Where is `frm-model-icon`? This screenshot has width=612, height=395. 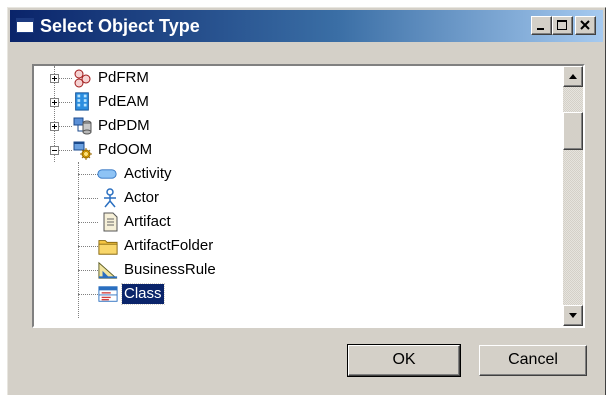 frm-model-icon is located at coordinates (82, 78).